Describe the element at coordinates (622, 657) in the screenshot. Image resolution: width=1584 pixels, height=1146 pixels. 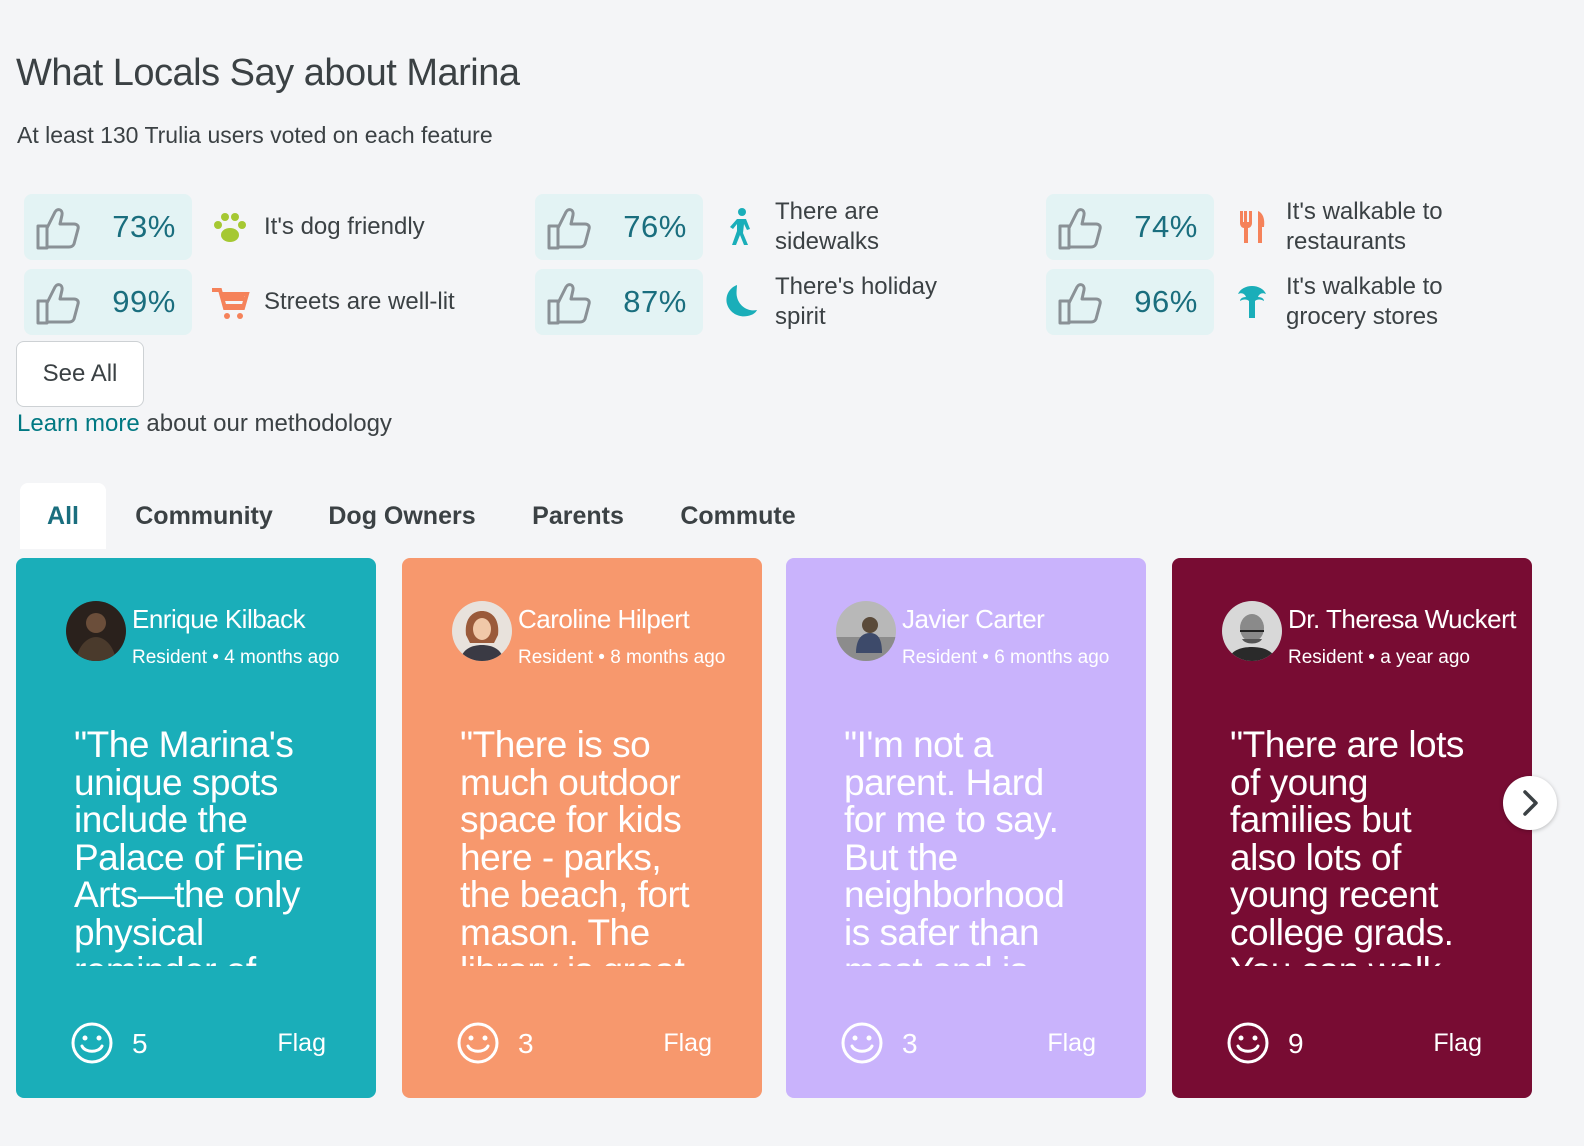
I see `review-meta: Resident • 8 months ago` at that location.